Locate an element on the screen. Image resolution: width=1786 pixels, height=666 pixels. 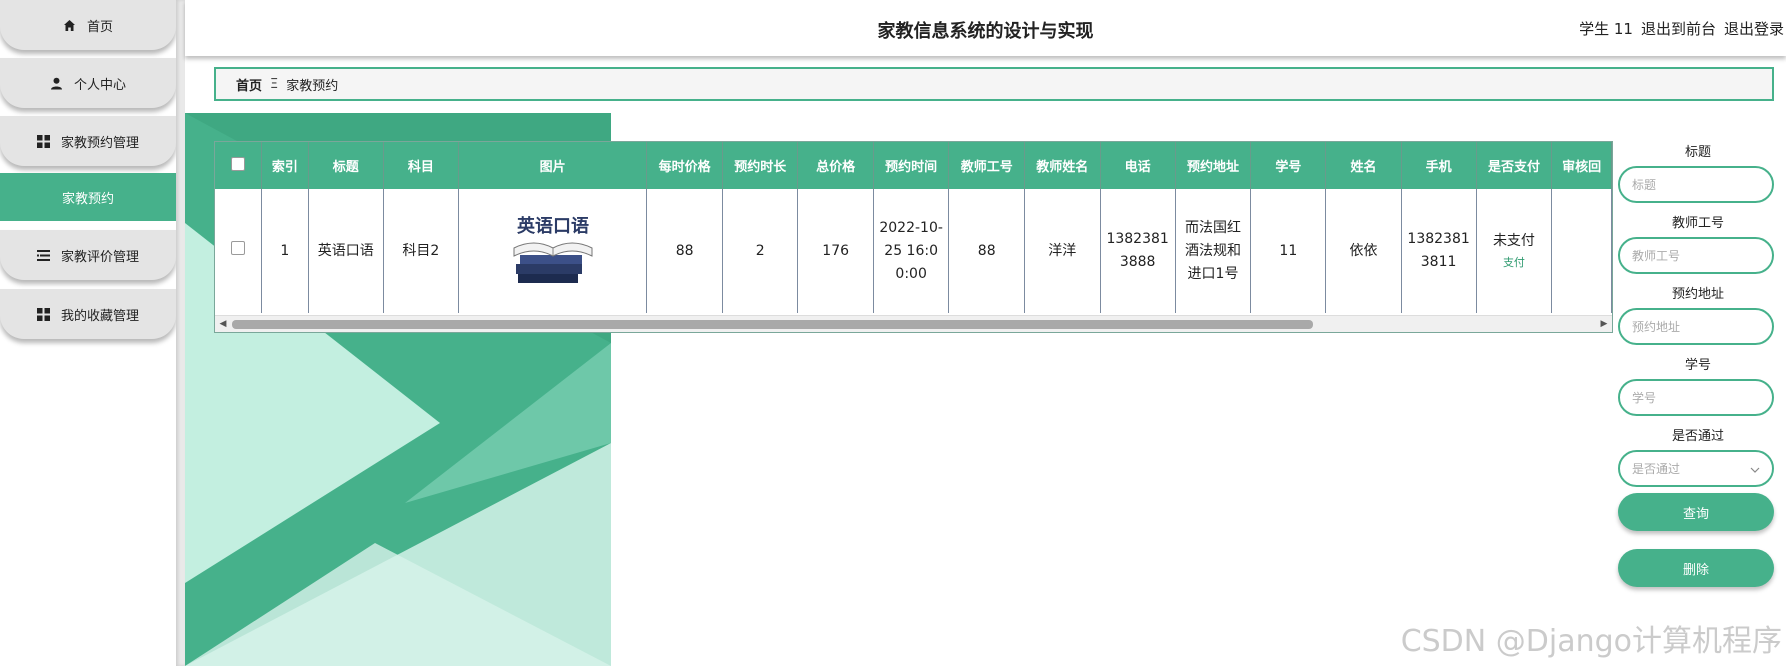
list-icon is located at coordinates (44, 255).